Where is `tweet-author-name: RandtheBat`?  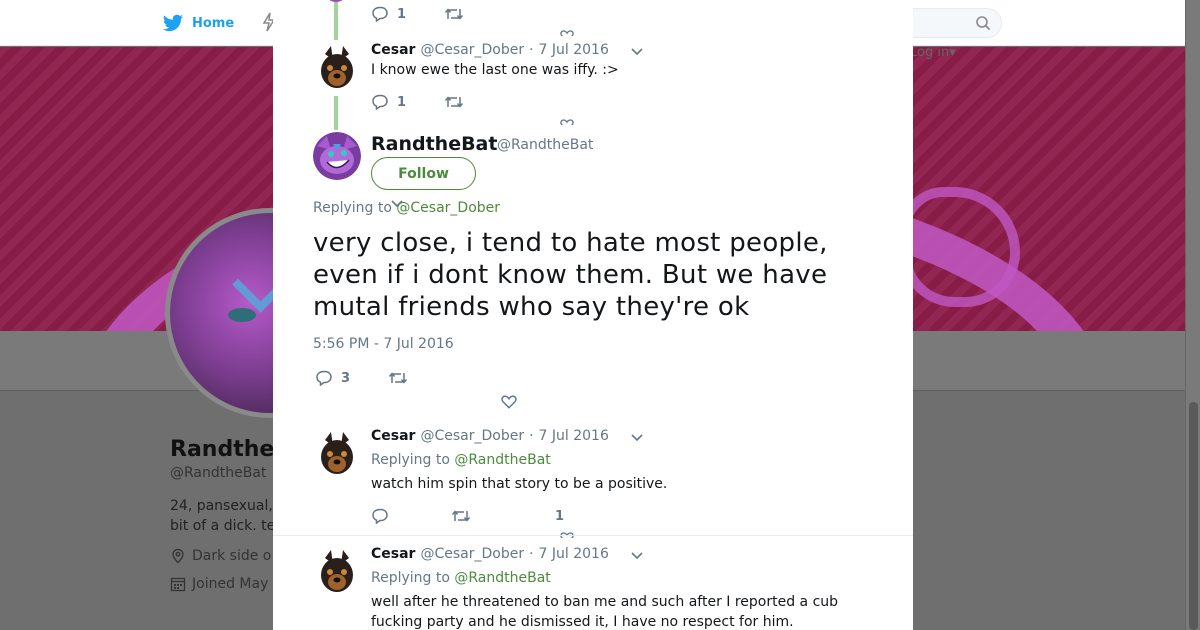 tweet-author-name: RandtheBat is located at coordinates (434, 144).